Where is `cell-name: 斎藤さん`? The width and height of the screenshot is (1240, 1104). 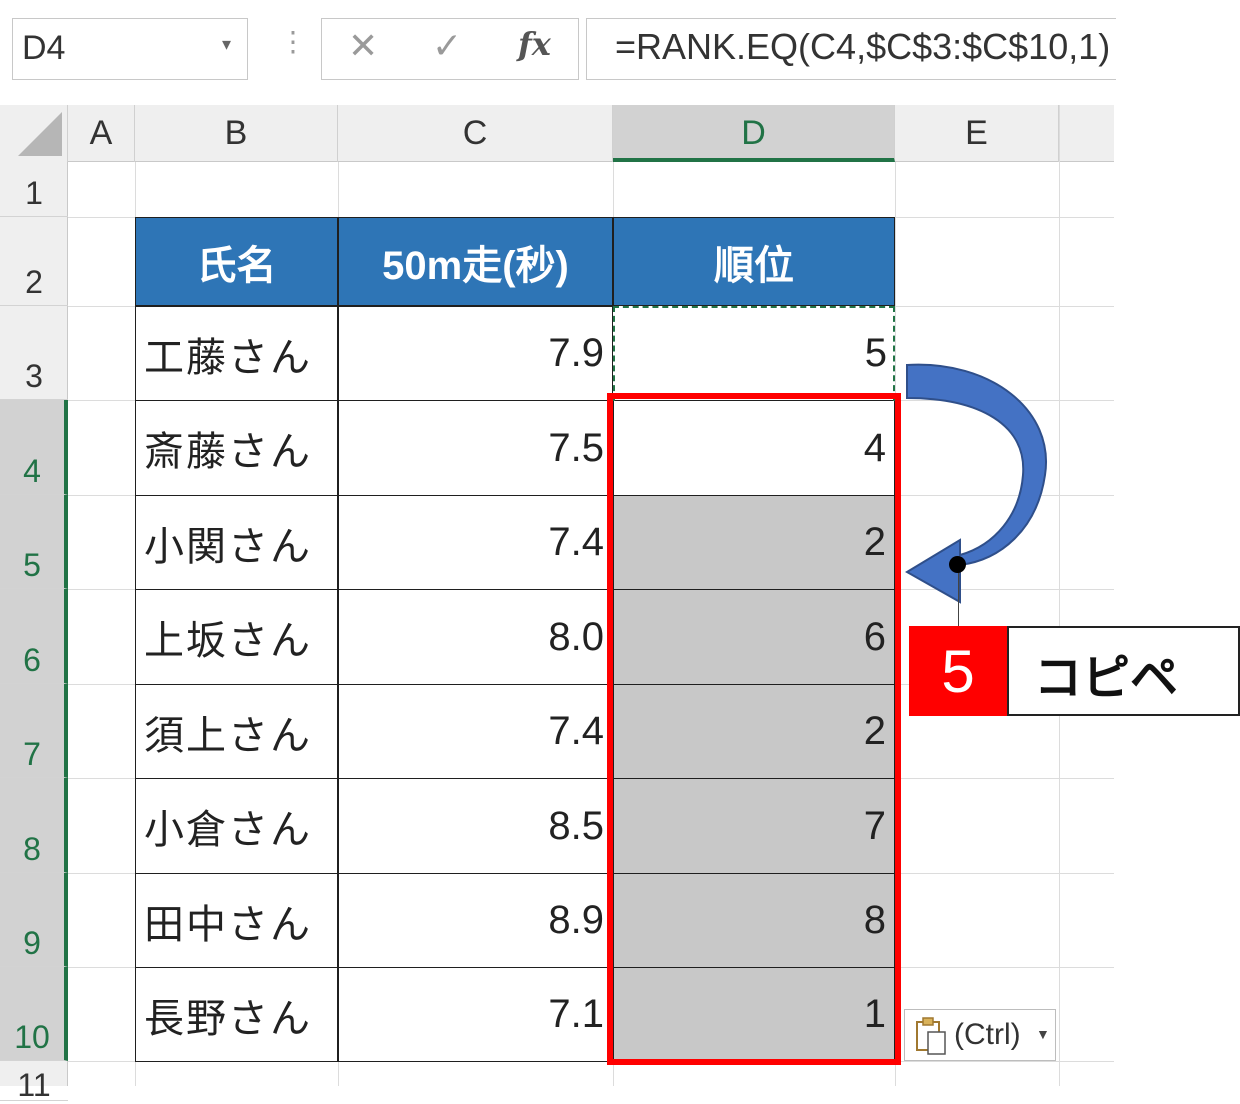
cell-name: 斎藤さん is located at coordinates (236, 448).